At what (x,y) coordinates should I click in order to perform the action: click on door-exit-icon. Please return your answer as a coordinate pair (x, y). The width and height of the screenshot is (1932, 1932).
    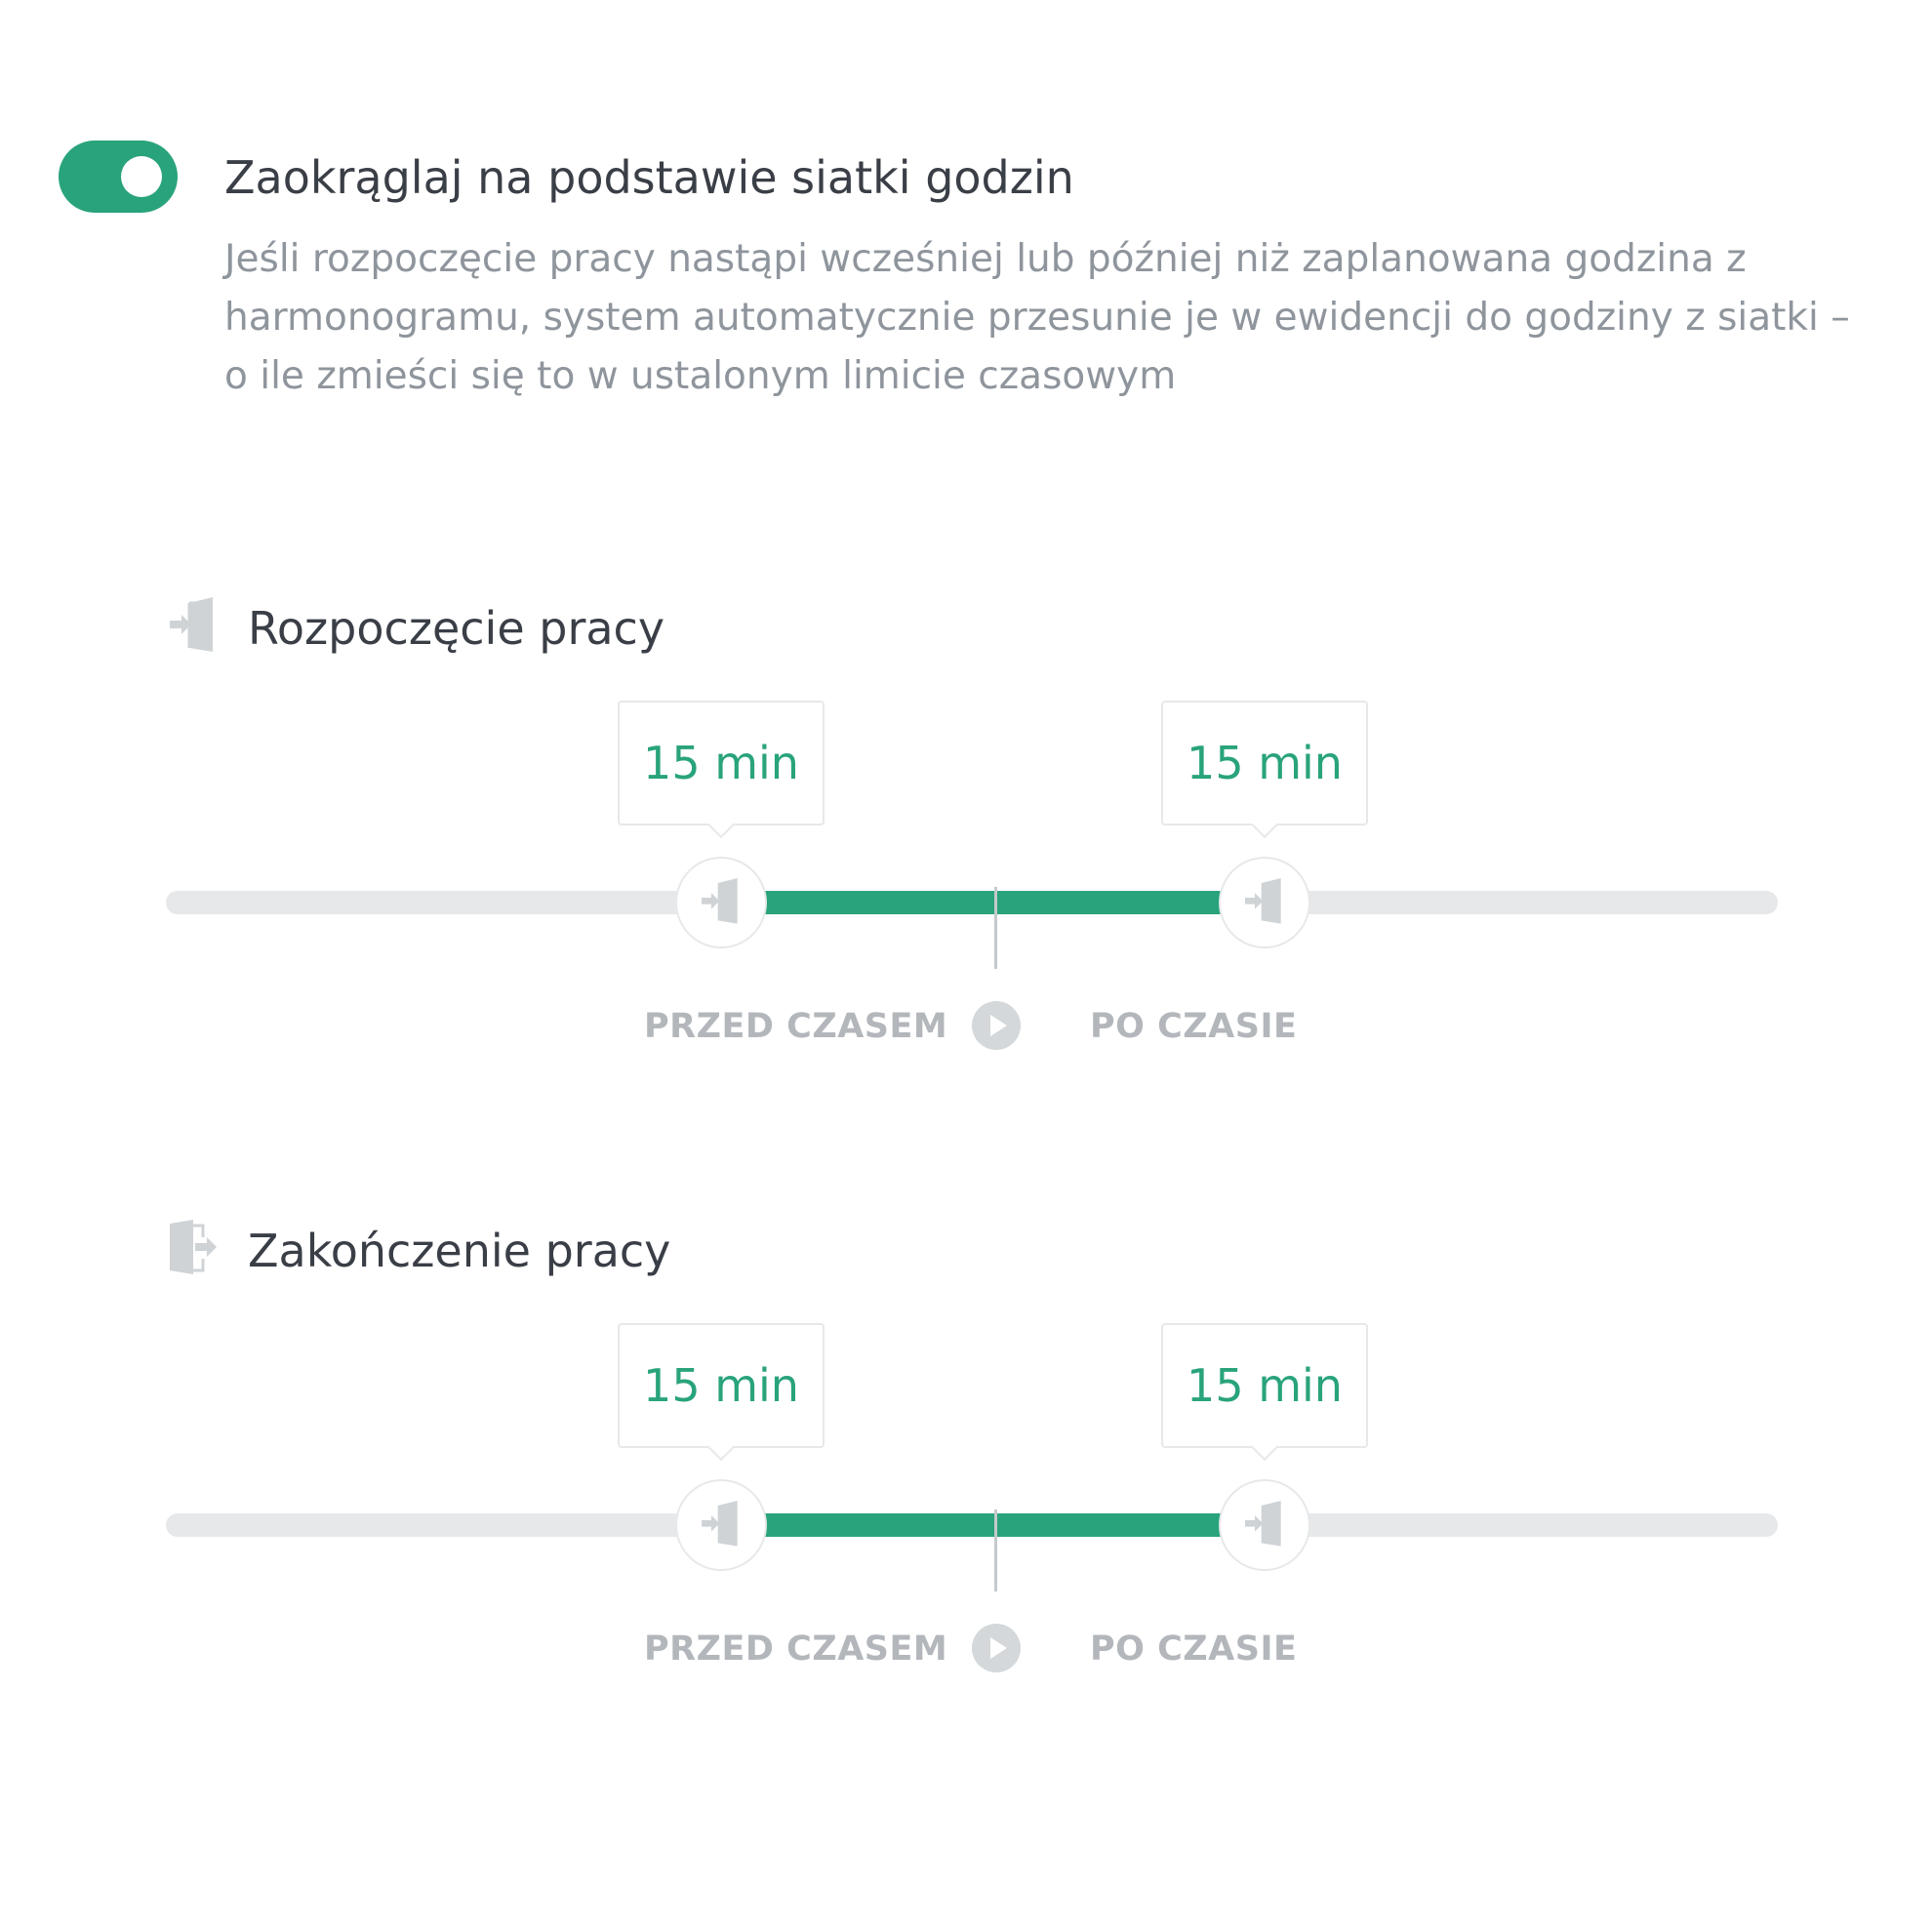
    Looking at the image, I should click on (193, 1247).